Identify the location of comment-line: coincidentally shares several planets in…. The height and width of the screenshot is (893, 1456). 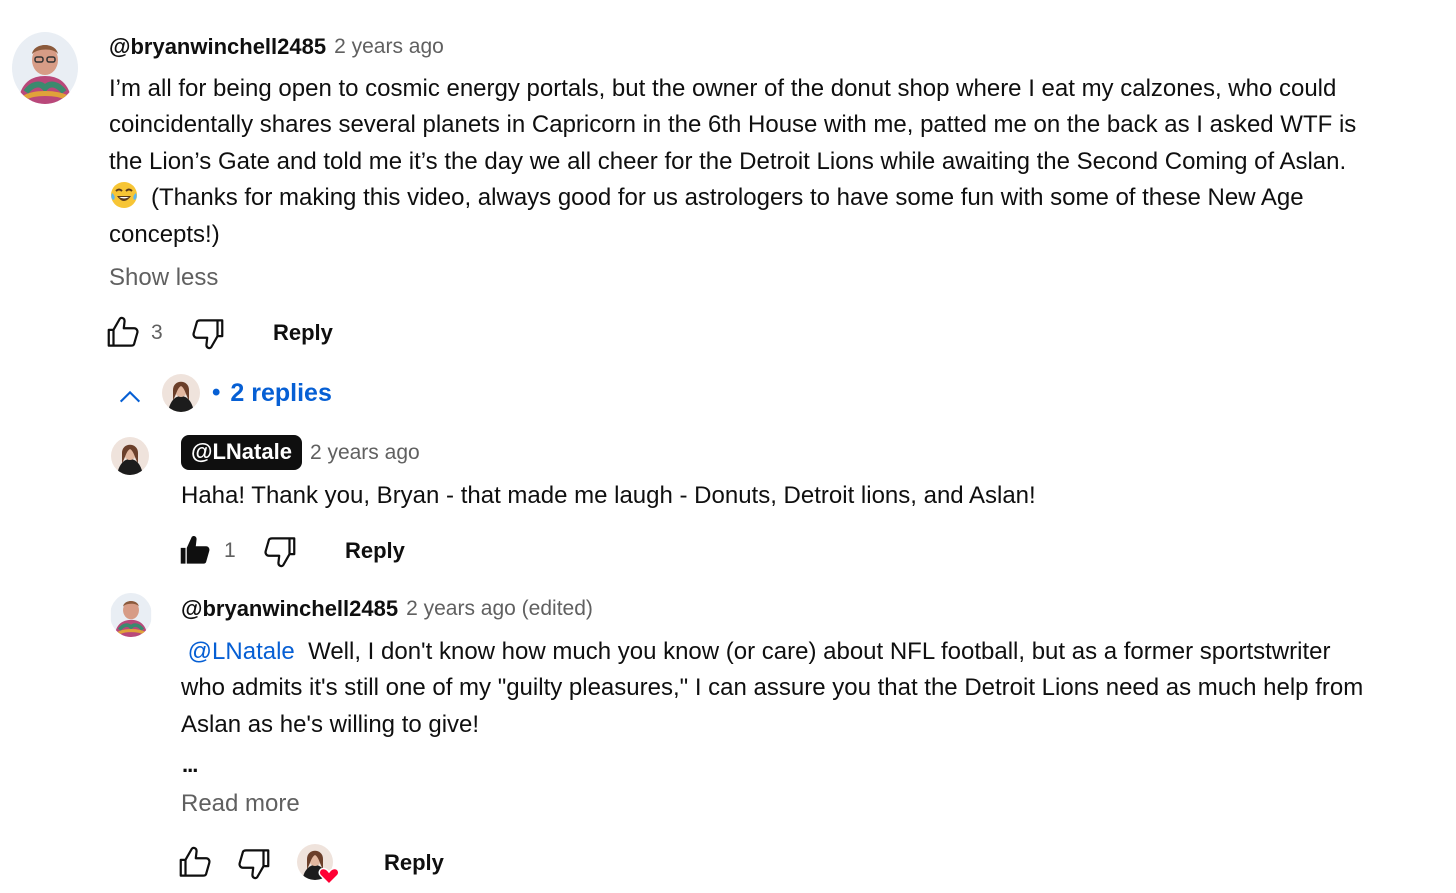
(733, 125).